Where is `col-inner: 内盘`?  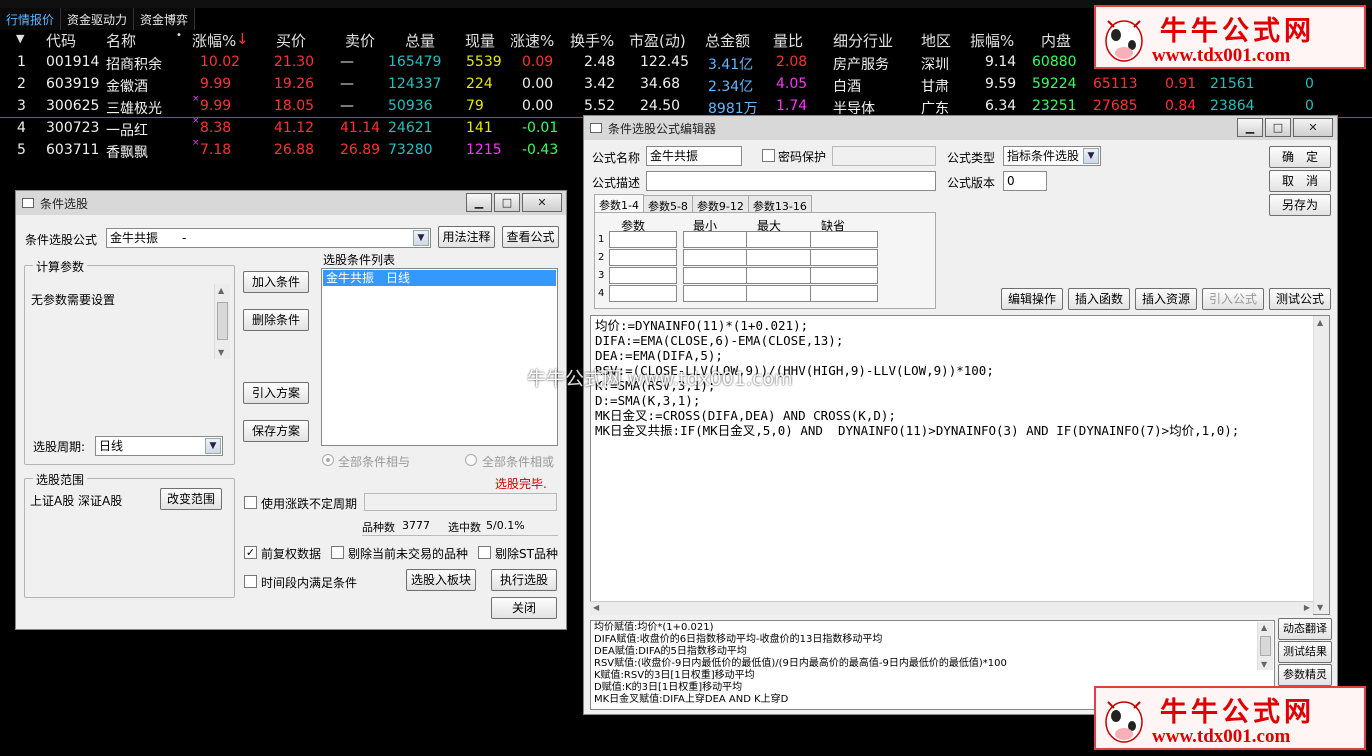 col-inner: 内盘 is located at coordinates (1056, 40).